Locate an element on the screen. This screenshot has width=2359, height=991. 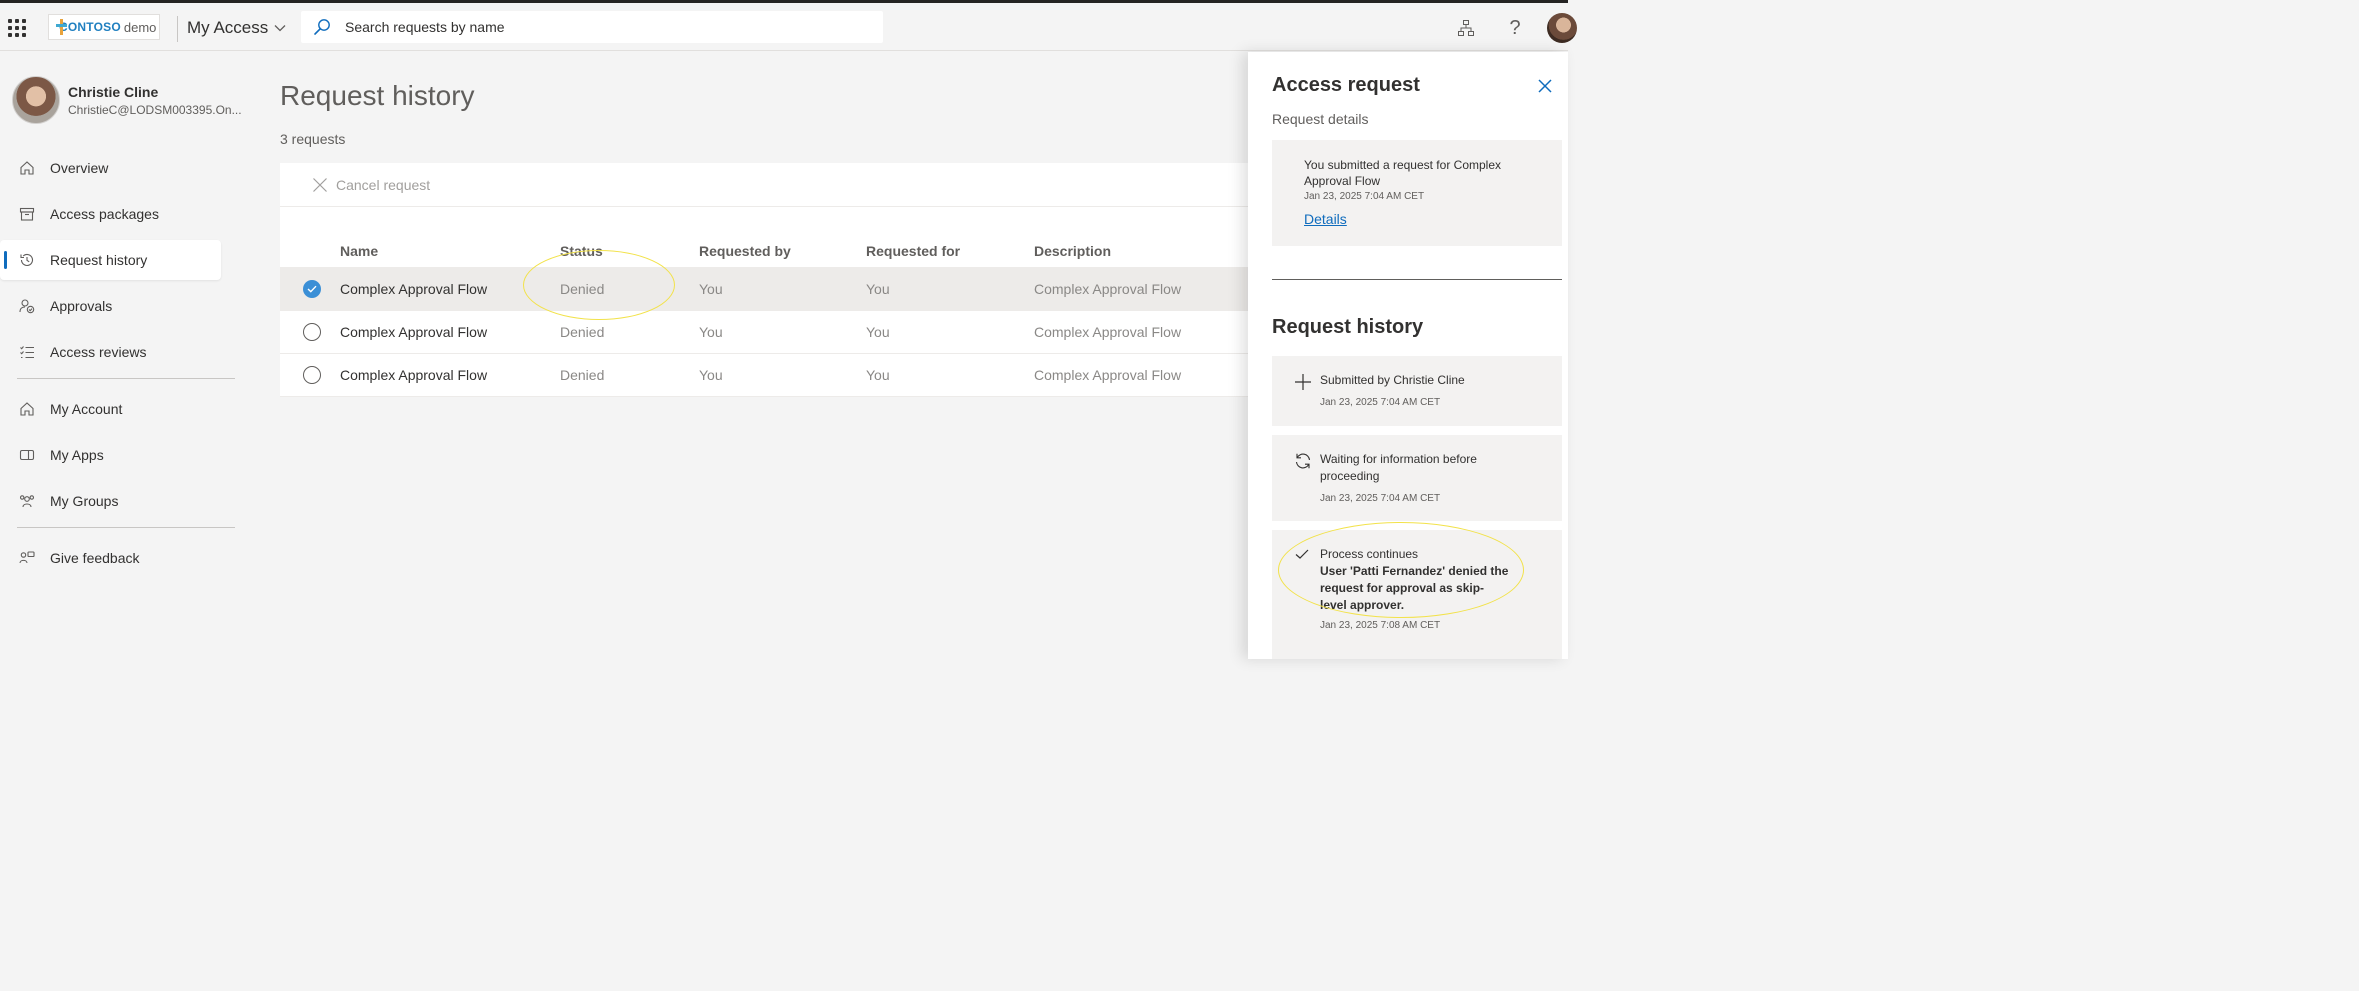
sidebar-item-approvals: Approvals is located at coordinates (125, 306).